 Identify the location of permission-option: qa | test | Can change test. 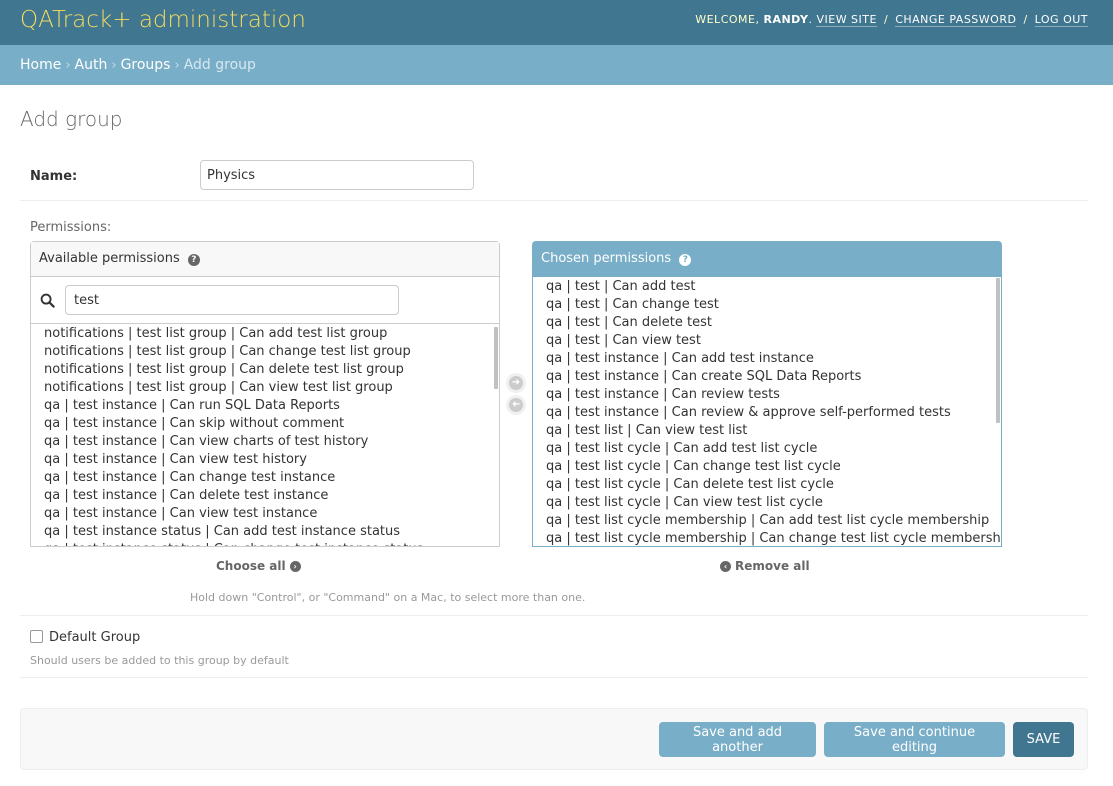
(773, 305).